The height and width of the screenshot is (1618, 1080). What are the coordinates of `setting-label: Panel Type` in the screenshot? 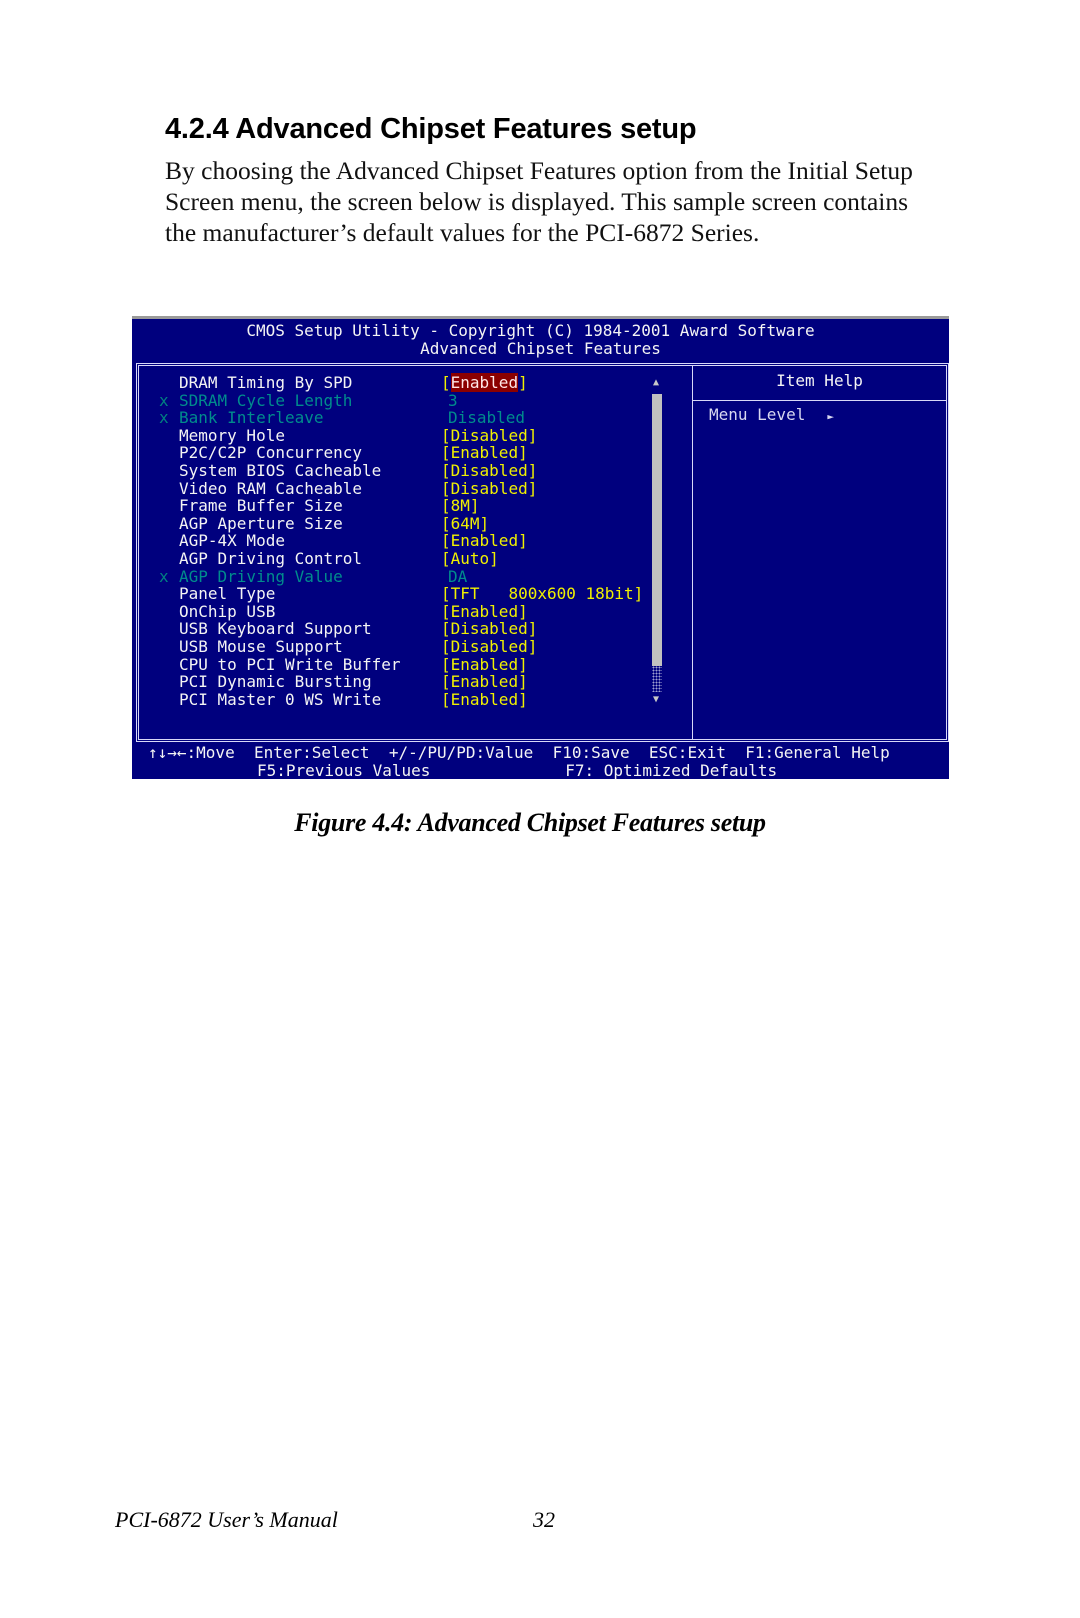 It's located at (227, 594).